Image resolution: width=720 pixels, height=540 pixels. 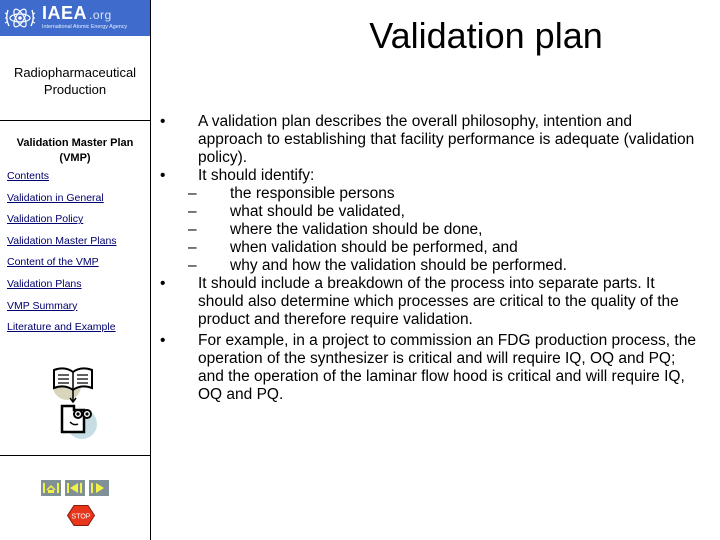 What do you see at coordinates (77, 13) in the screenshot?
I see `logo-wordmark: IAEA .org` at bounding box center [77, 13].